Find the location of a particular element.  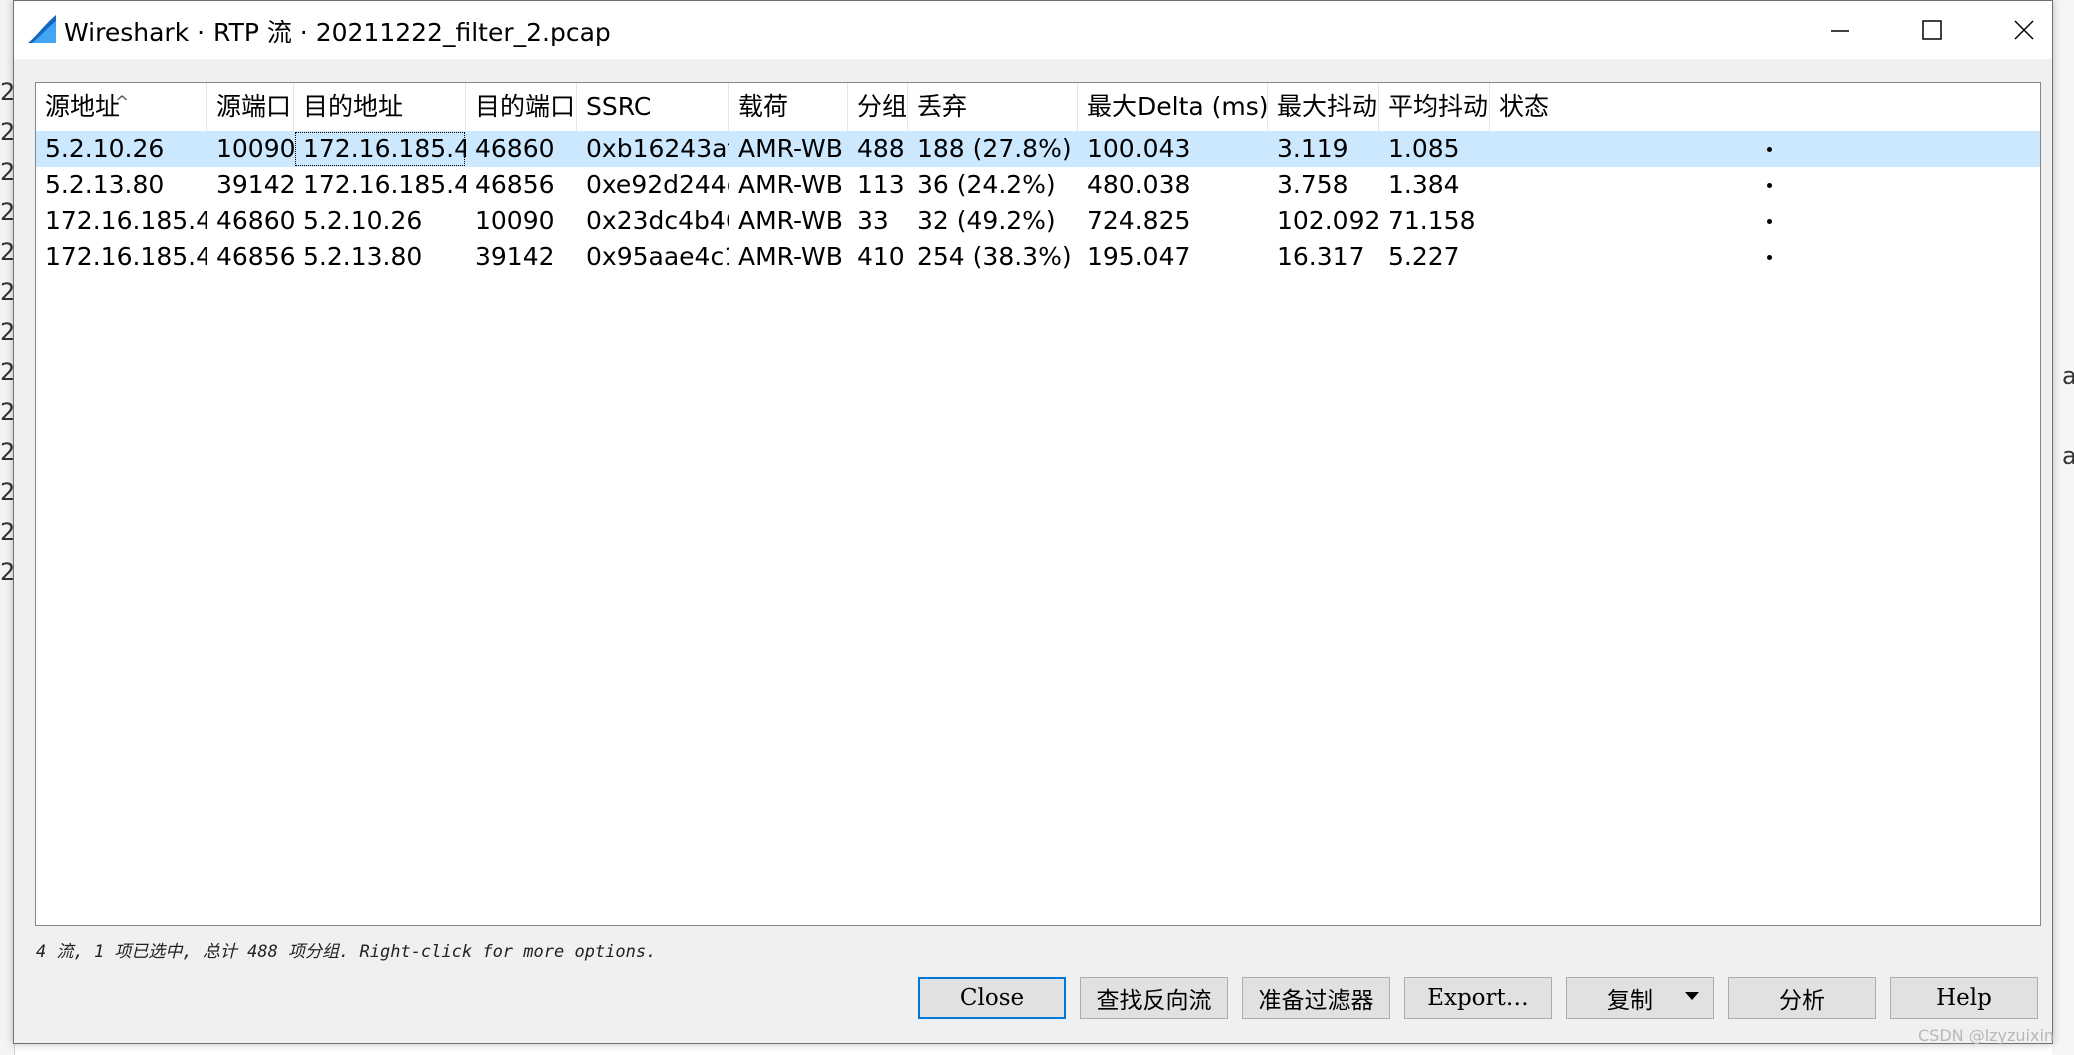

table-cell: 480.038 is located at coordinates (1139, 184).